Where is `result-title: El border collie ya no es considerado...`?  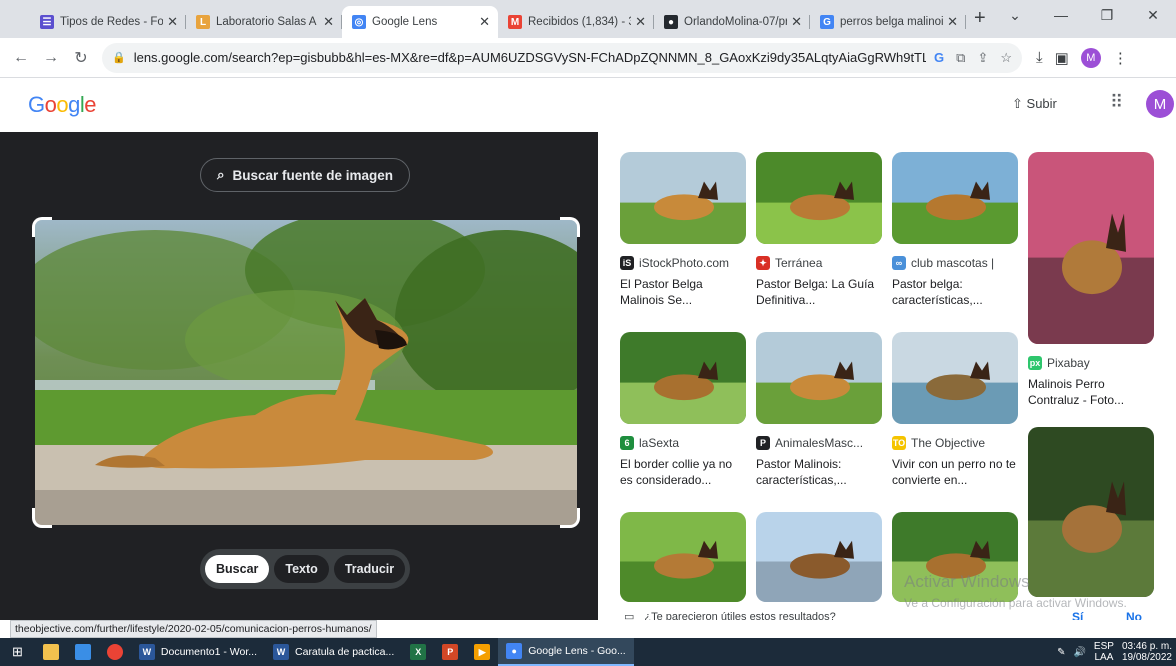
result-title: El border collie ya no es considerado... is located at coordinates (683, 472).